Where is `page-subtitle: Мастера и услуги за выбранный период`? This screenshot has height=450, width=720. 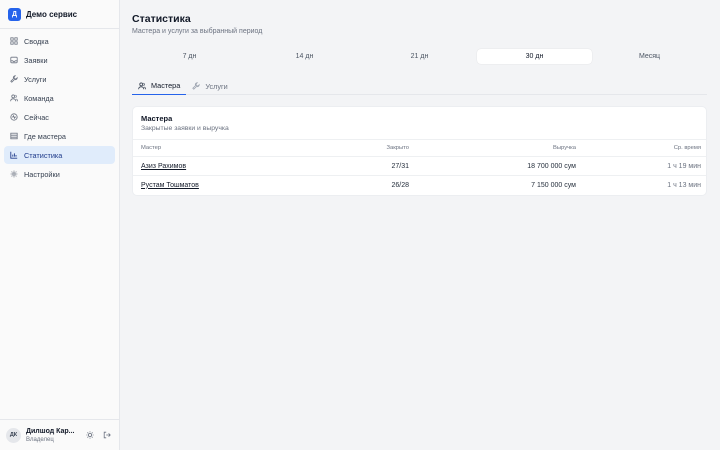 page-subtitle: Мастера и услуги за выбранный период is located at coordinates (197, 31).